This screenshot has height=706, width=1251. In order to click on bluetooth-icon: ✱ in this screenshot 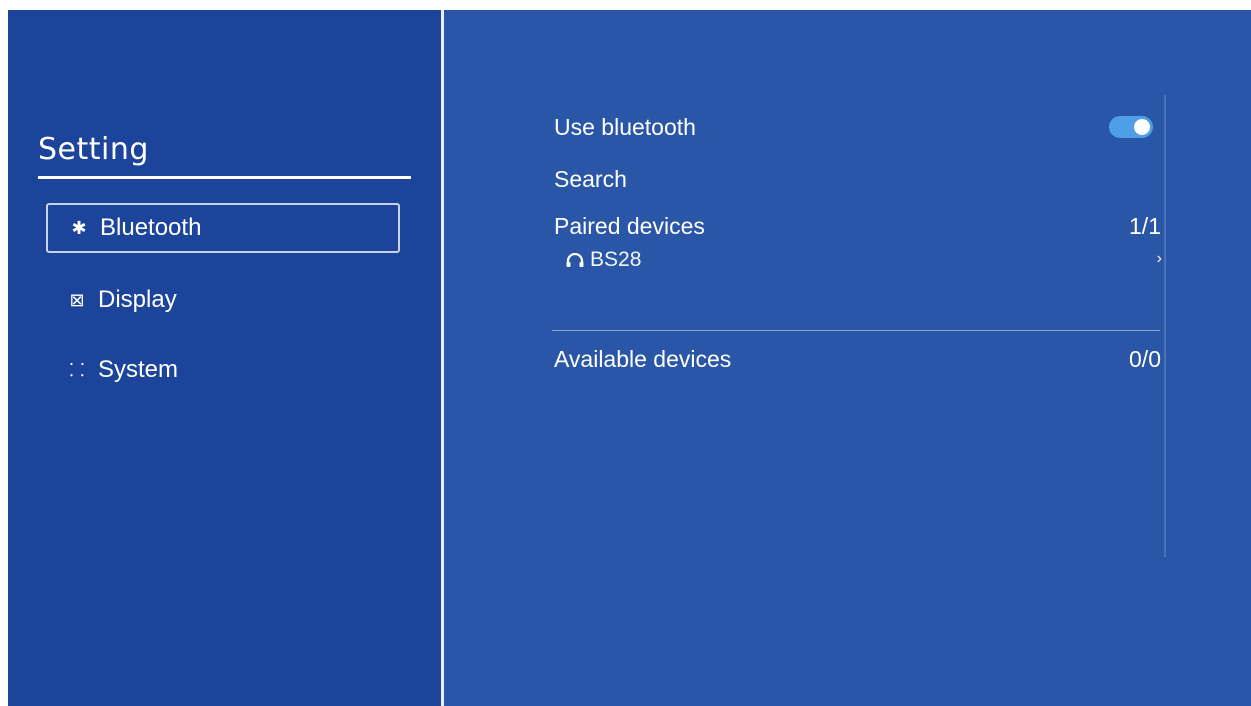, I will do `click(79, 227)`.